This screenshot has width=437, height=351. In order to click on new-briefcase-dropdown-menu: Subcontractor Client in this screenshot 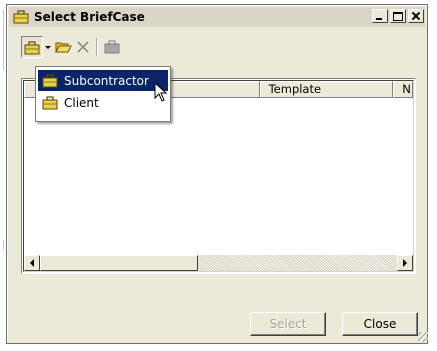, I will do `click(103, 94)`.